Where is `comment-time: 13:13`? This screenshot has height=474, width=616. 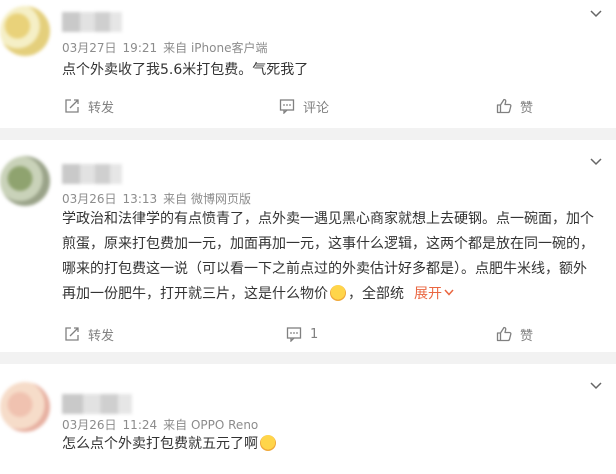
comment-time: 13:13 is located at coordinates (140, 199).